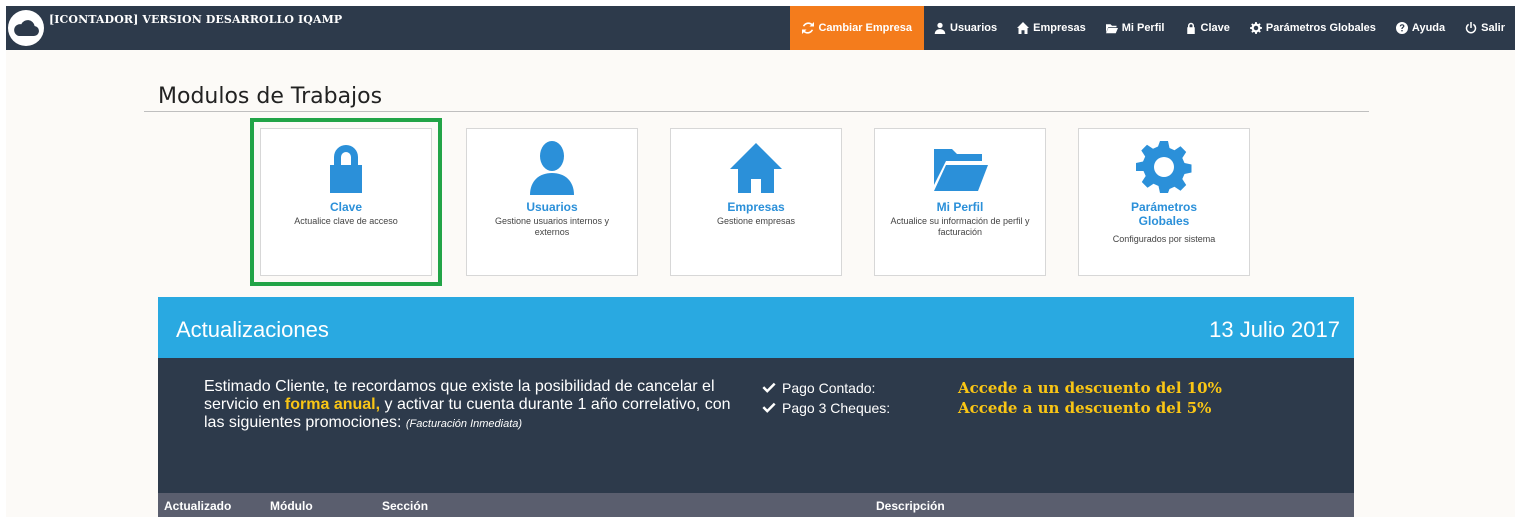 The width and height of the screenshot is (1515, 517). I want to click on nav-usuarios: Usuarios, so click(965, 28).